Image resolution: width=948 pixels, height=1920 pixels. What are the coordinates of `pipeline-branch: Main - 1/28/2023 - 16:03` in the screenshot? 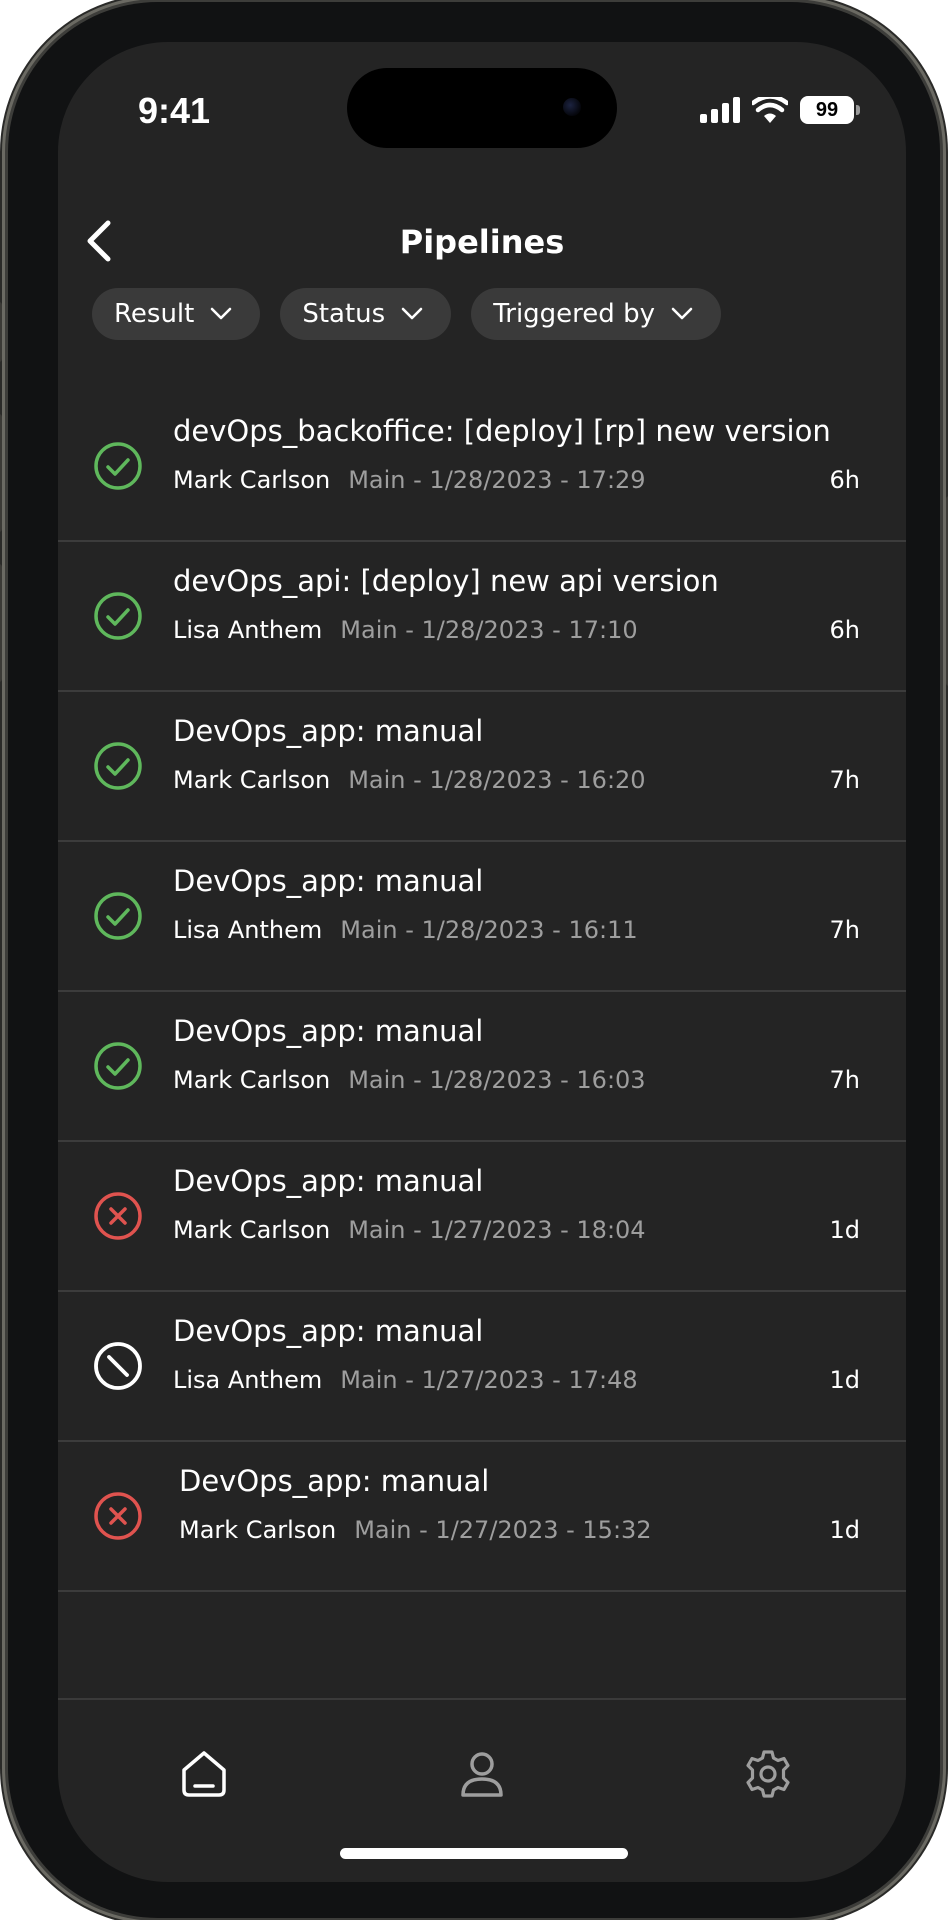 It's located at (497, 1080).